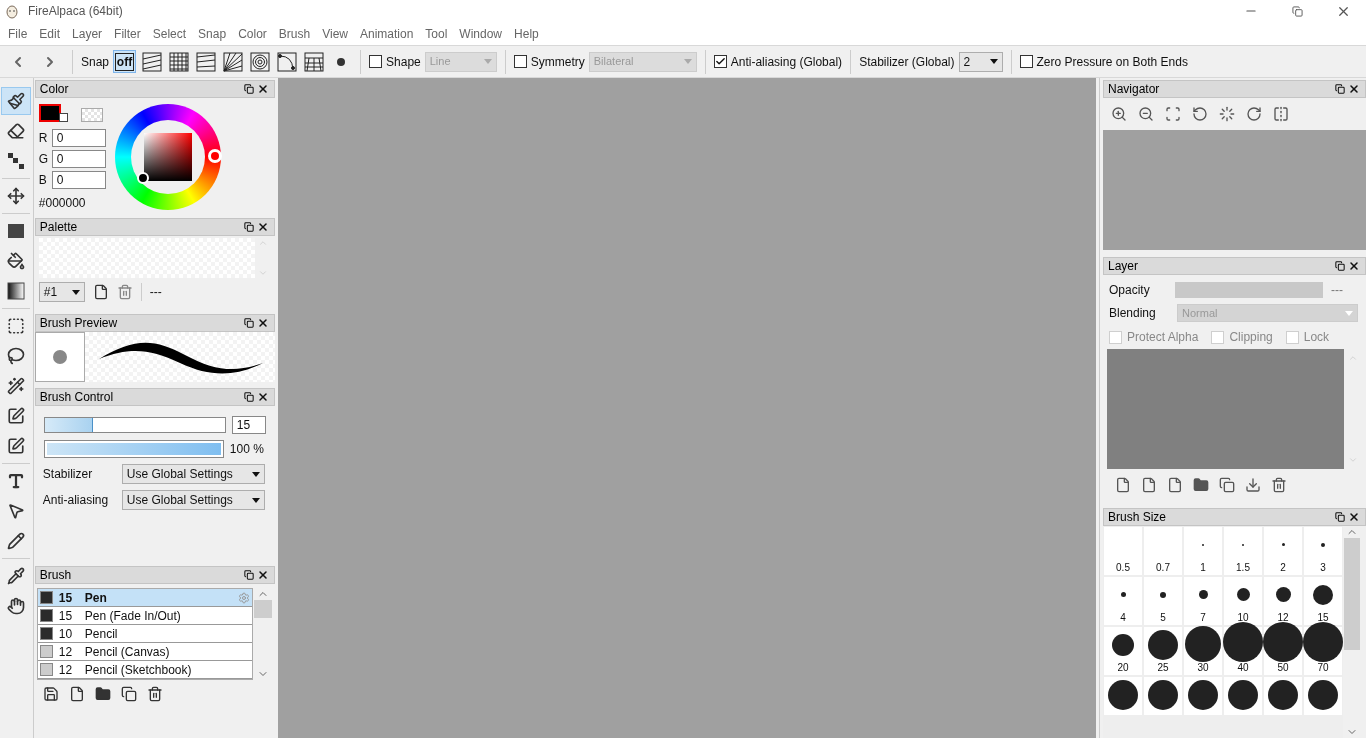 The height and width of the screenshot is (738, 1366). What do you see at coordinates (1254, 114) in the screenshot?
I see `rotate-right-icon` at bounding box center [1254, 114].